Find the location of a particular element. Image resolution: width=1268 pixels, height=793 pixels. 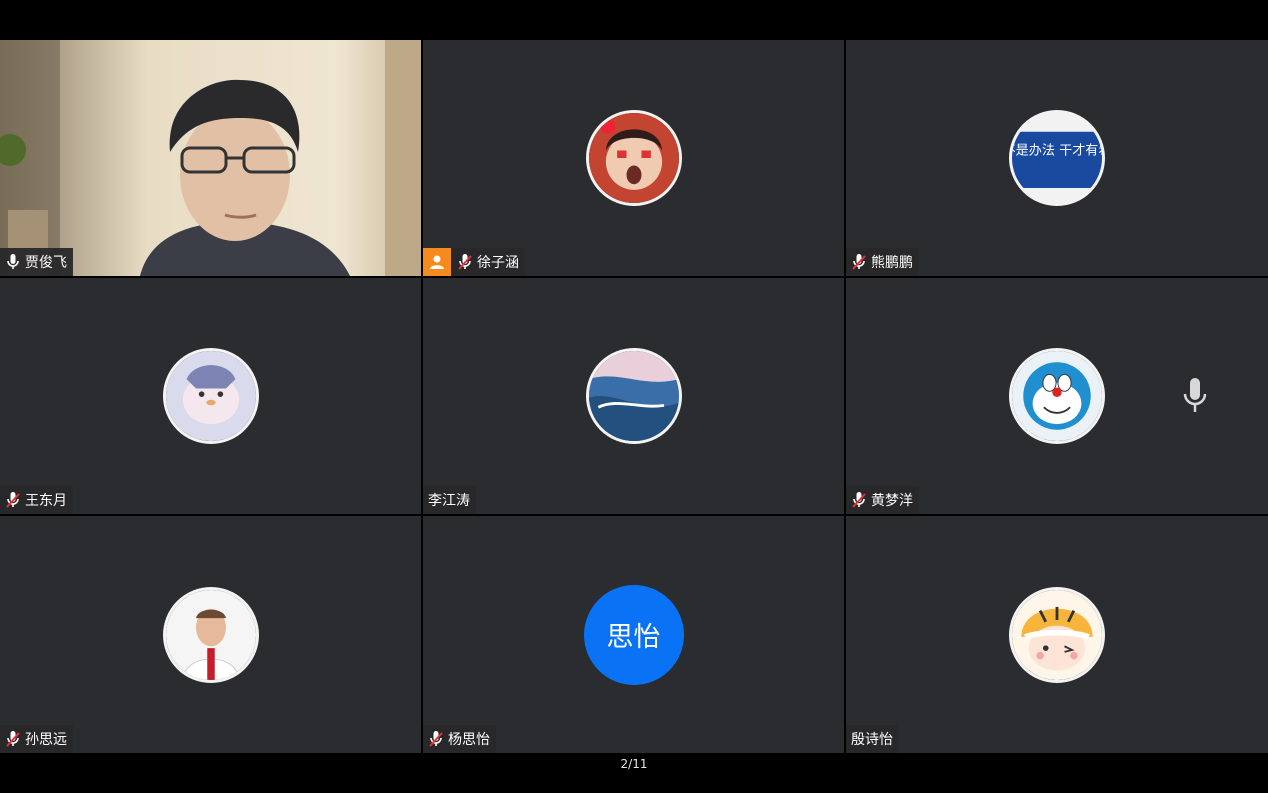

participant-name: 熊鹏鹏 is located at coordinates (892, 263).